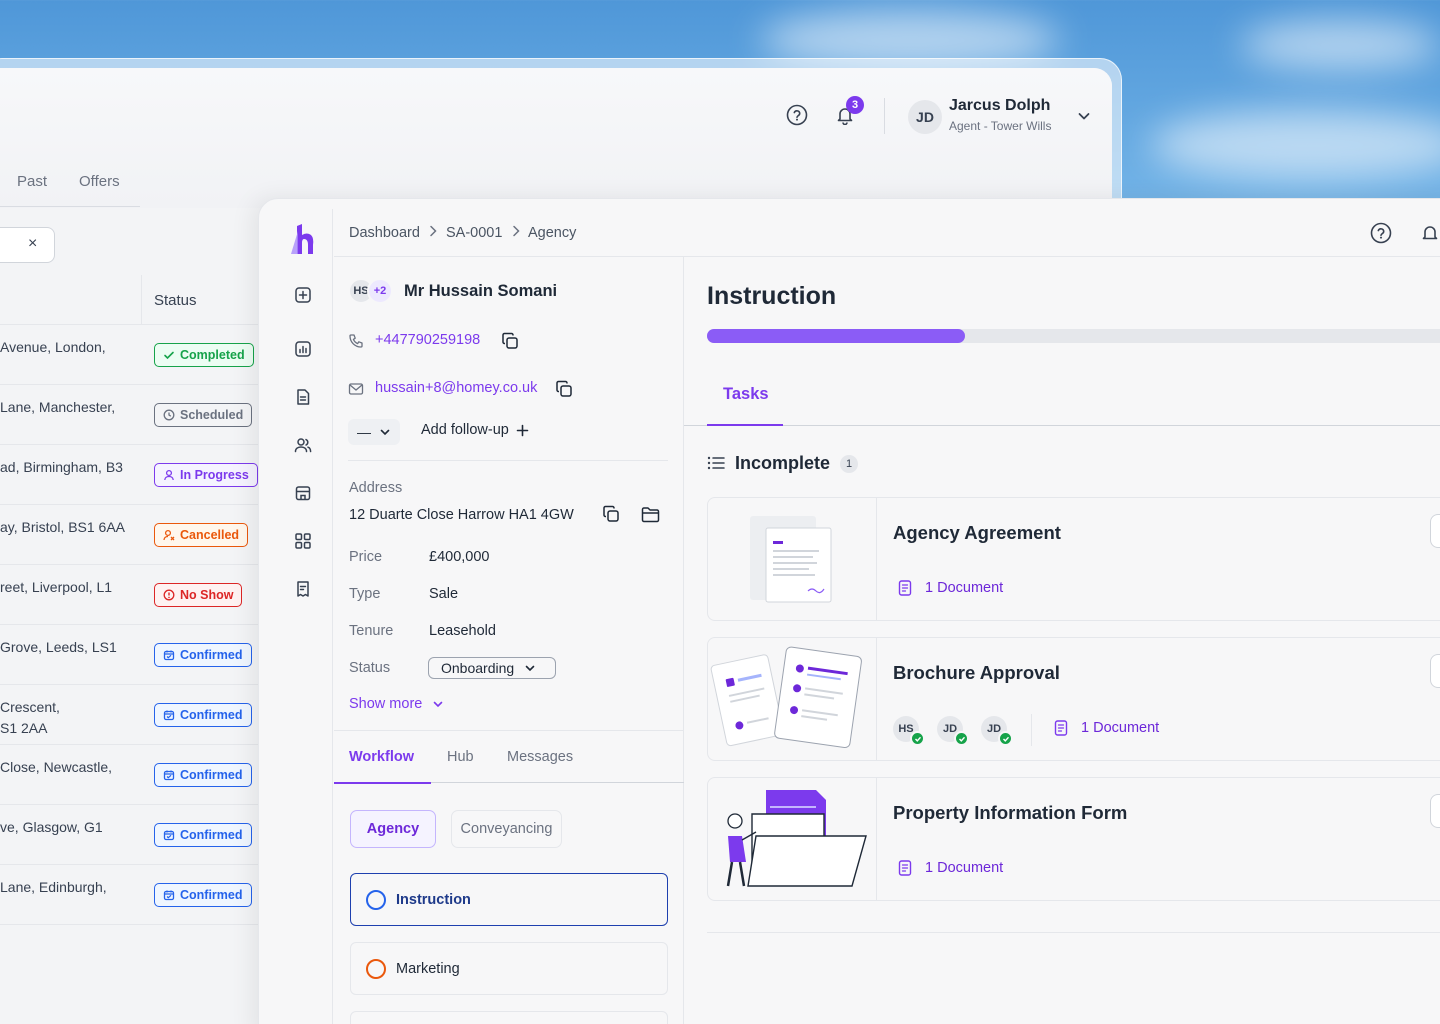  I want to click on clear-search-icon: ×, so click(32, 244).